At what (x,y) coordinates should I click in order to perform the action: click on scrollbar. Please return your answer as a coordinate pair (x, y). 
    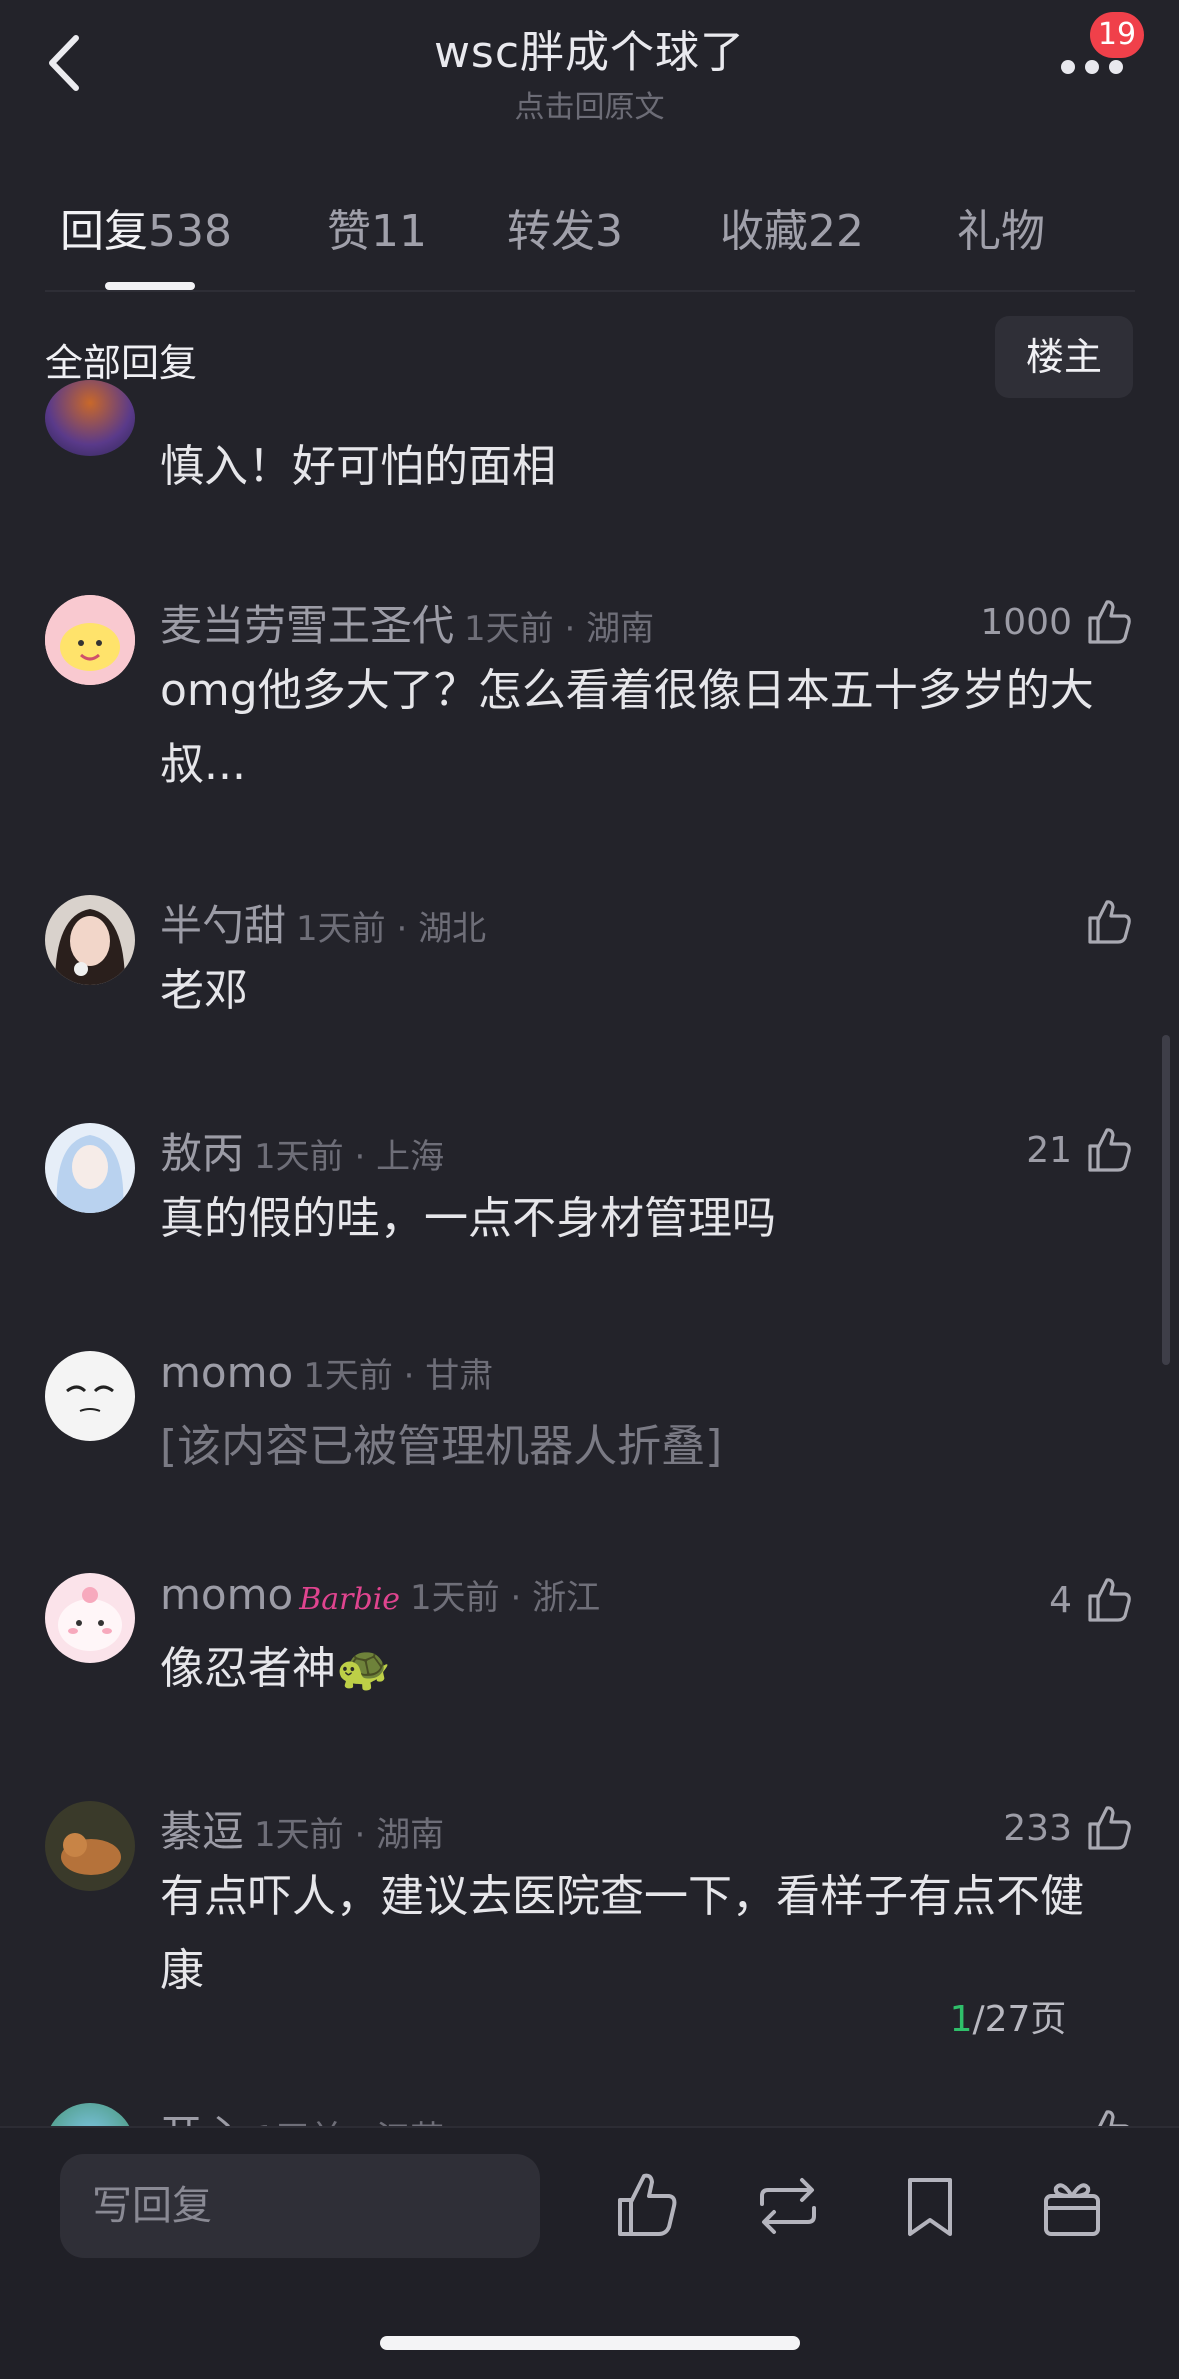
    Looking at the image, I should click on (1166, 1200).